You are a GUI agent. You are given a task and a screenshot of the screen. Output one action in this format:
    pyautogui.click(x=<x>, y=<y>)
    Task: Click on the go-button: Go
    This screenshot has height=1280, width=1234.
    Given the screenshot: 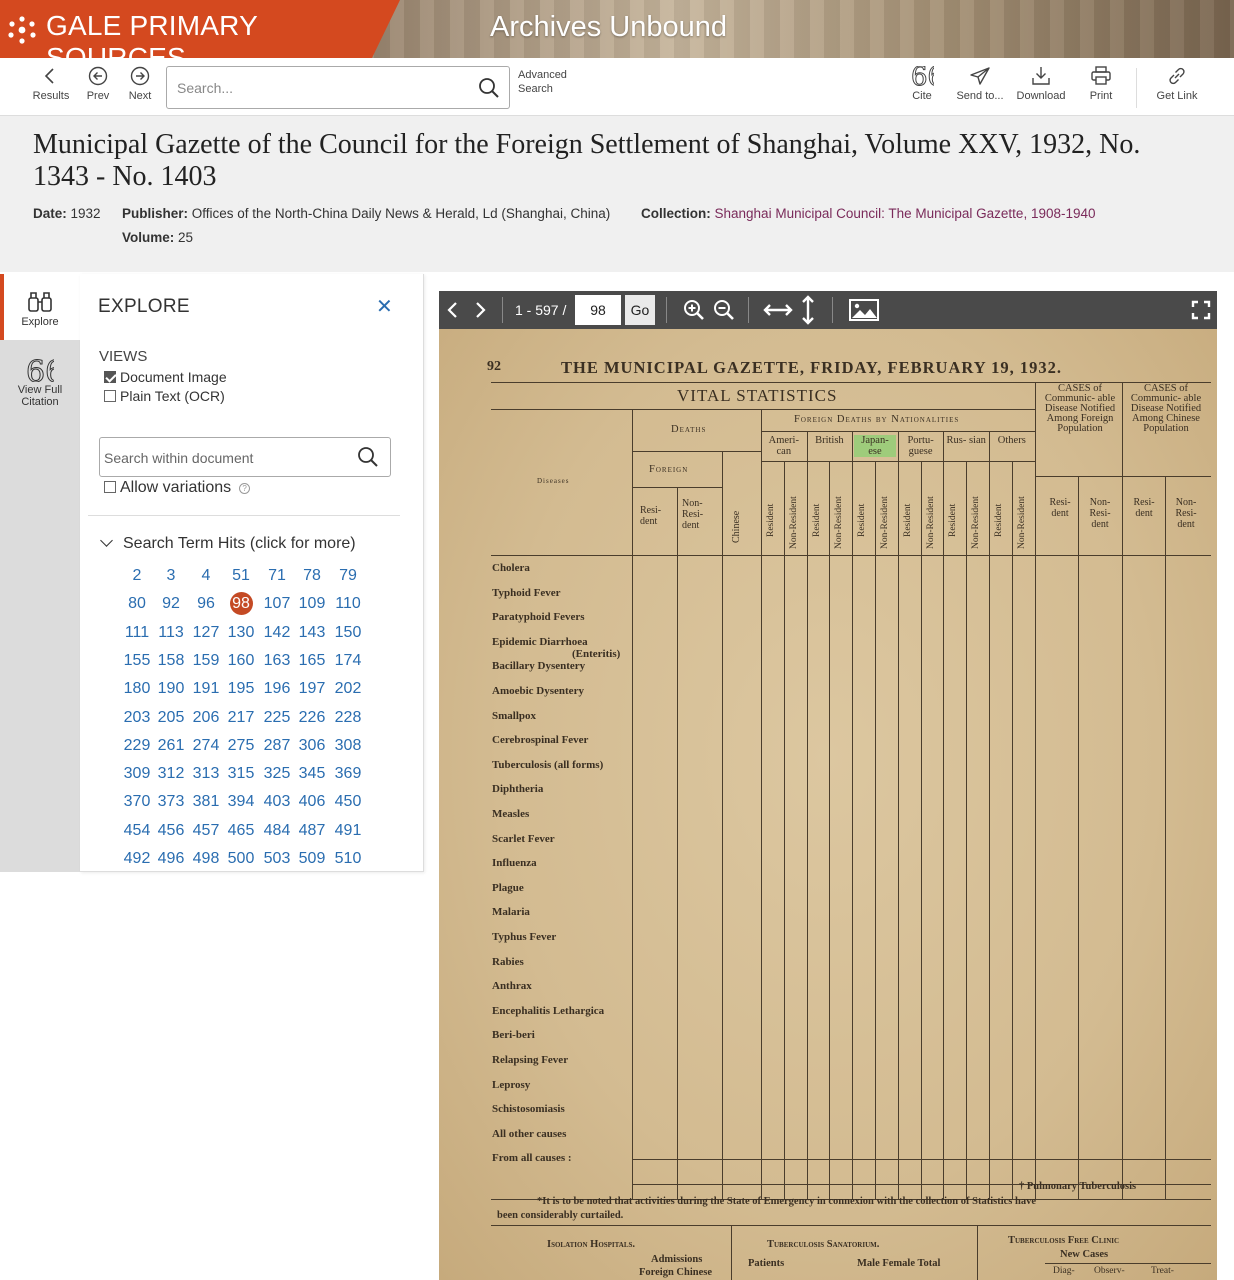 What is the action you would take?
    pyautogui.click(x=640, y=310)
    